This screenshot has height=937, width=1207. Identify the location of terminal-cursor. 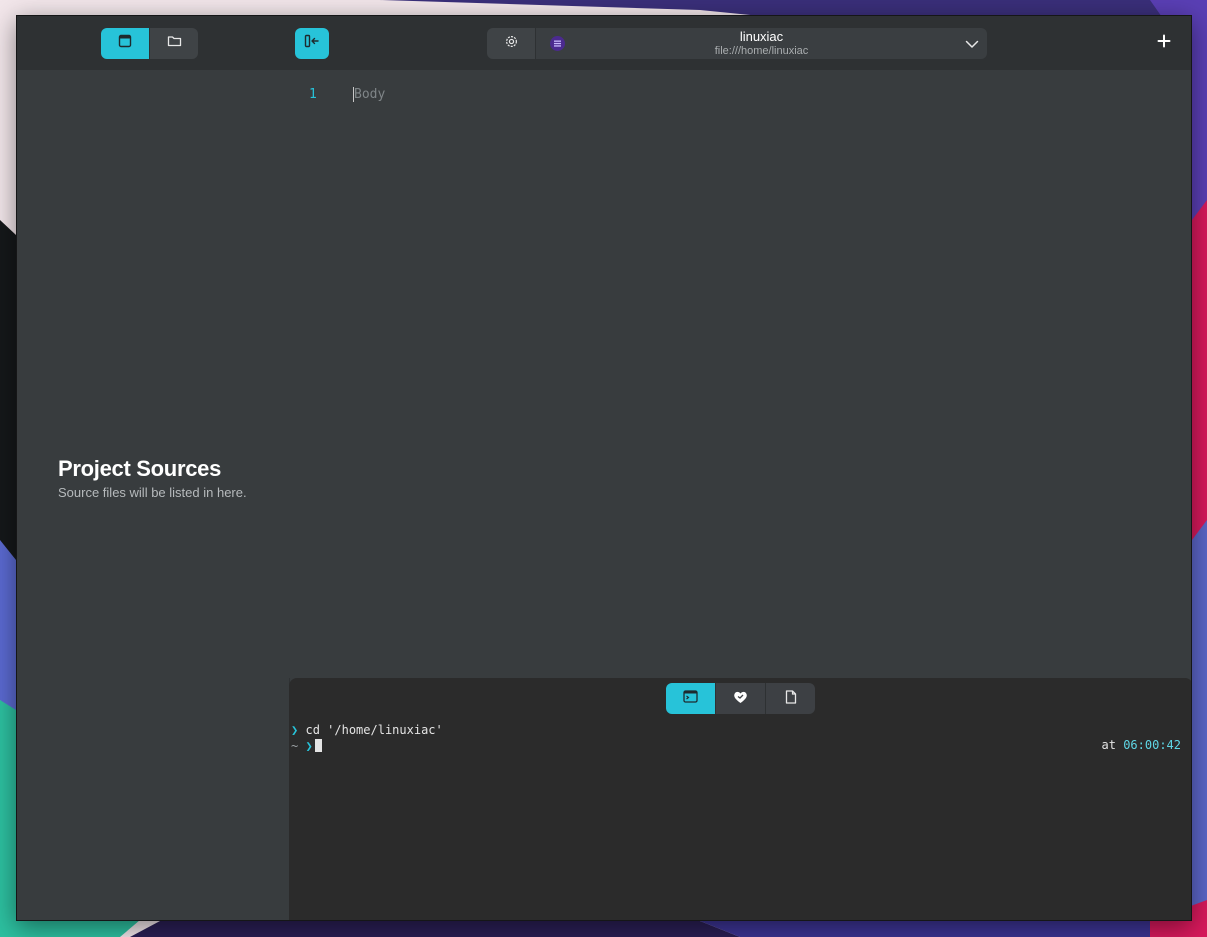
(318, 745).